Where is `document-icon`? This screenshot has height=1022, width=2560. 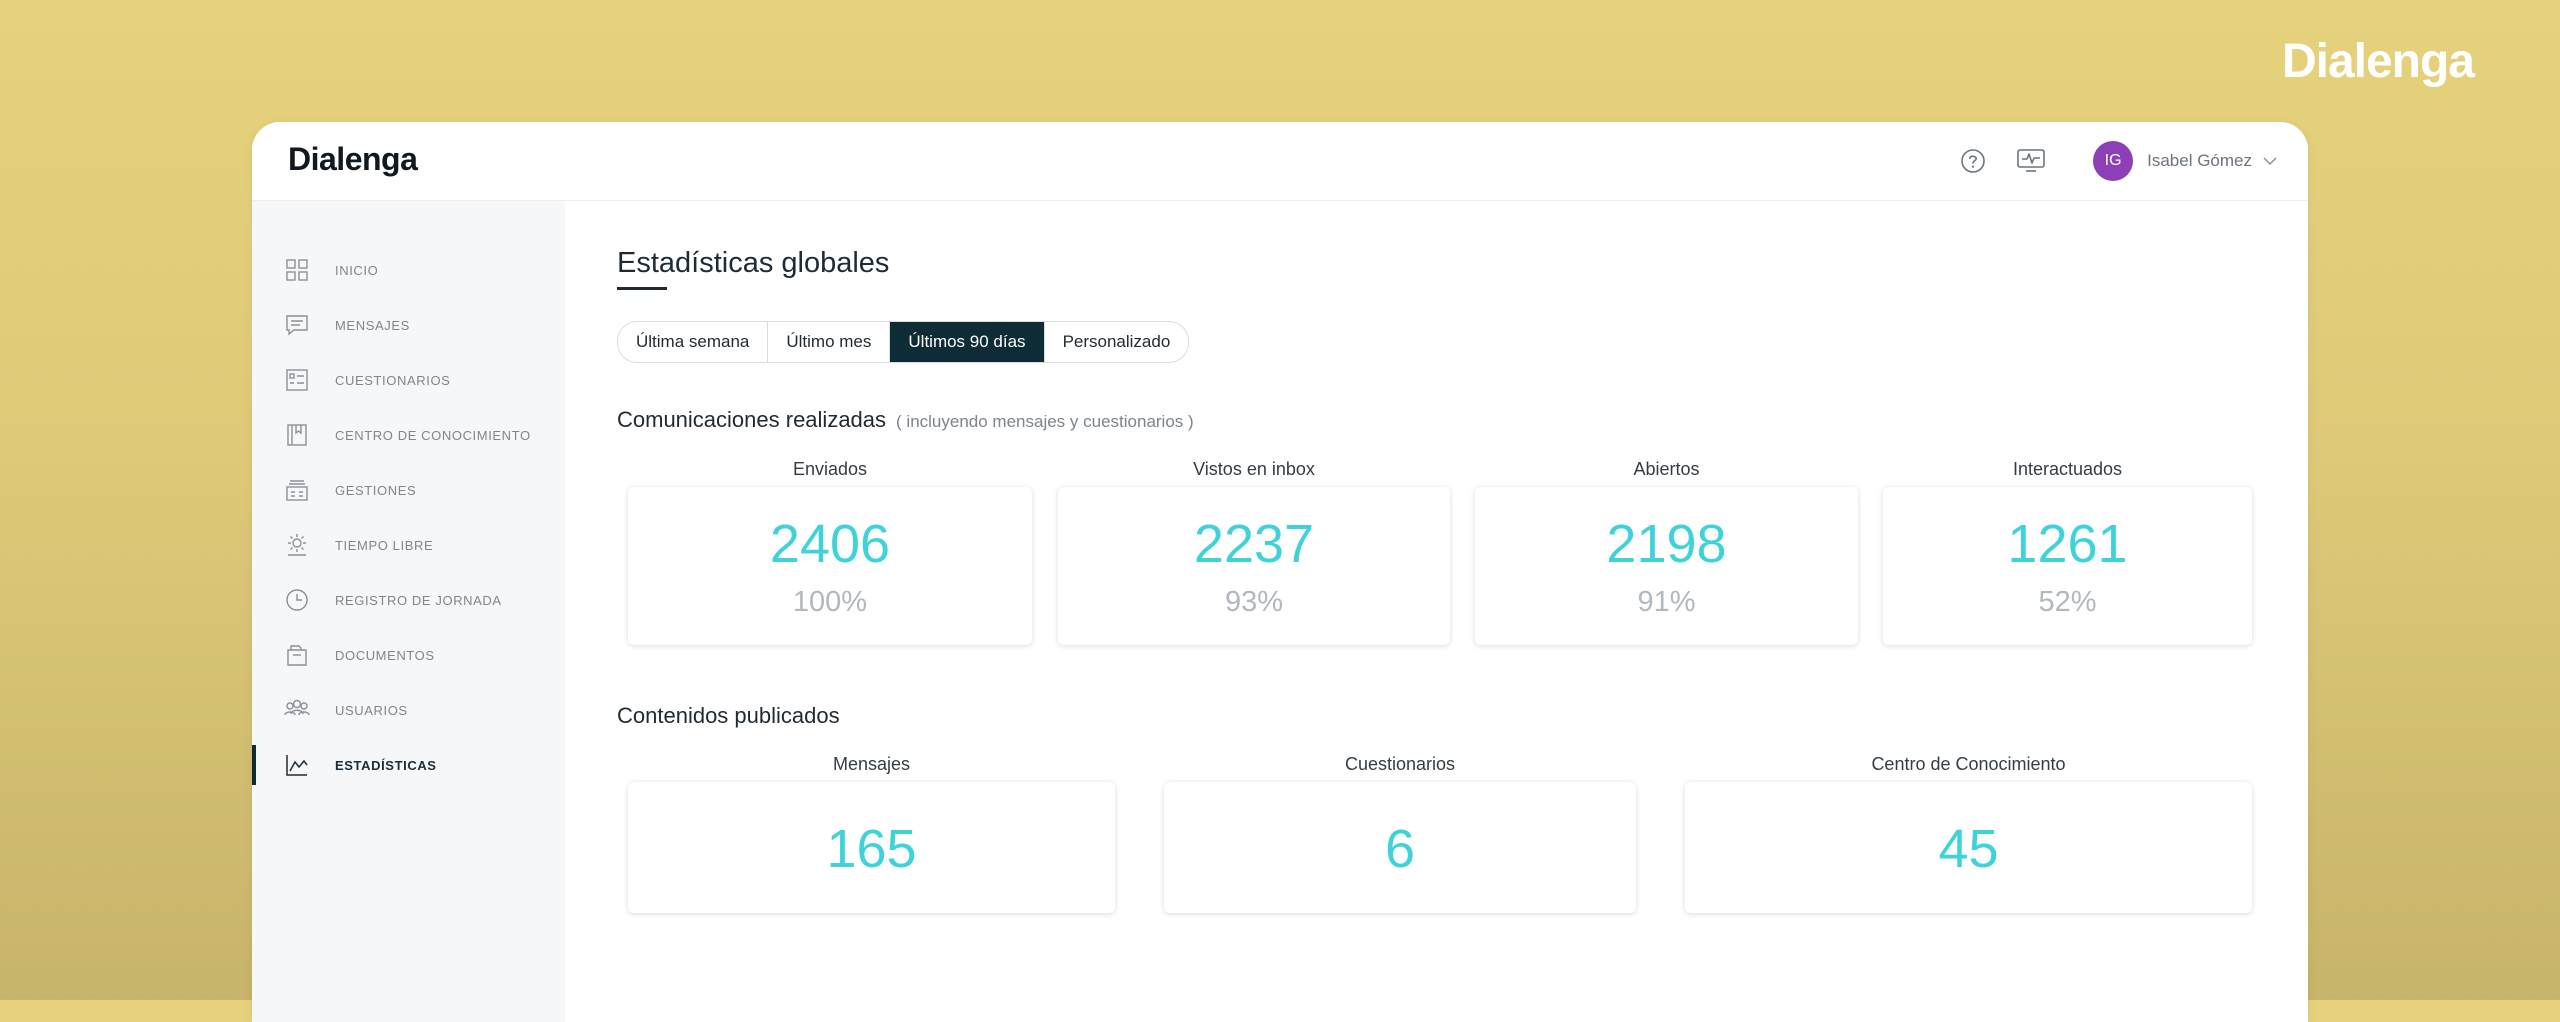
document-icon is located at coordinates (297, 655).